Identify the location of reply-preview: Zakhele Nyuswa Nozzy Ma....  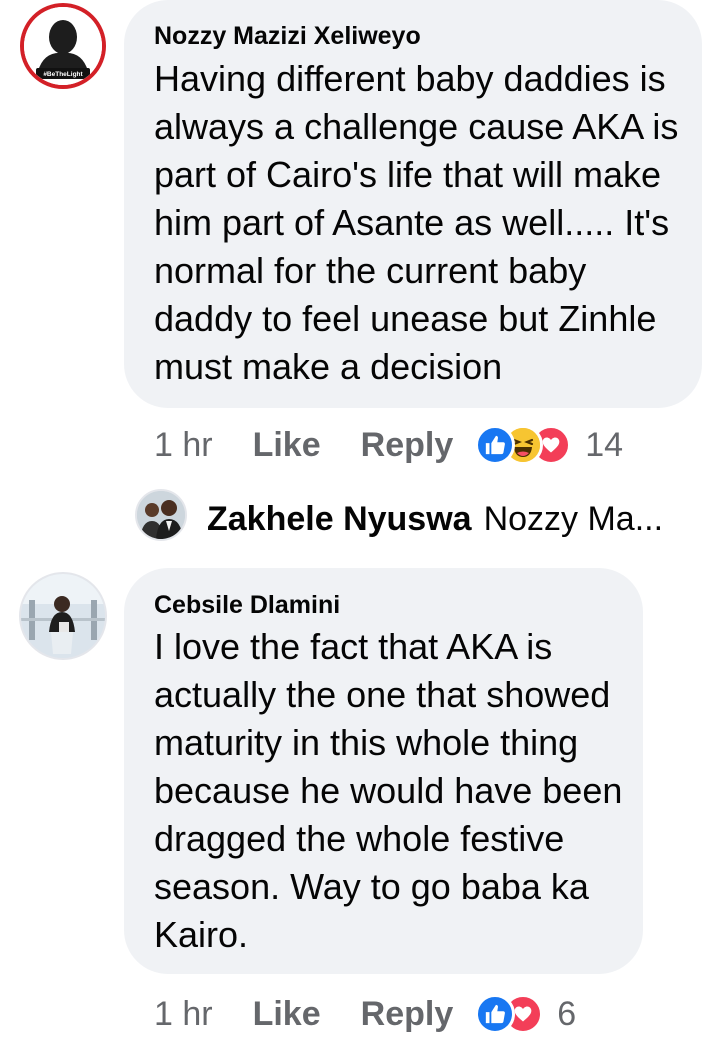
(435, 519).